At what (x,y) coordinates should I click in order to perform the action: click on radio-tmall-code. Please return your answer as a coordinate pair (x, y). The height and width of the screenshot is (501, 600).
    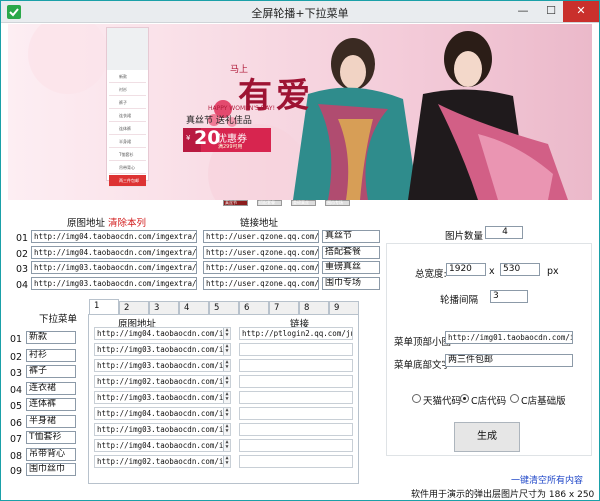
    Looking at the image, I should click on (416, 398).